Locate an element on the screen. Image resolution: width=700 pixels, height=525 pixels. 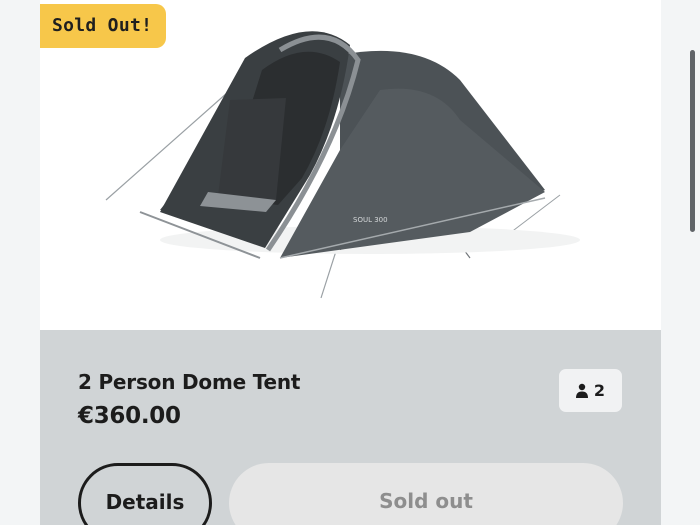
scrollbar is located at coordinates (692, 141).